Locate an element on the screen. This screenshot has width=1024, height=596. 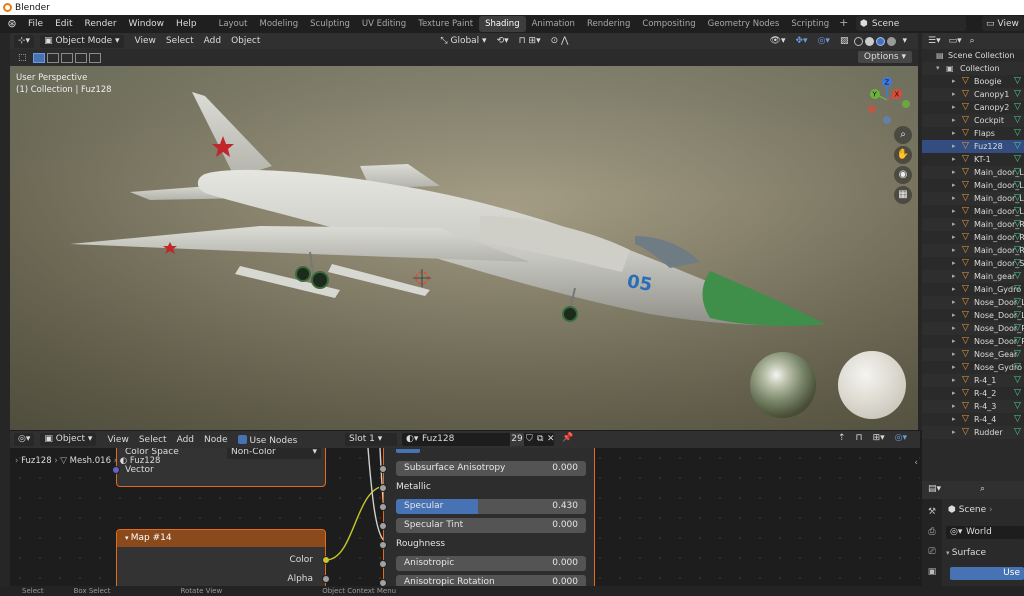
metallic-socket is located at coordinates (383, 488).